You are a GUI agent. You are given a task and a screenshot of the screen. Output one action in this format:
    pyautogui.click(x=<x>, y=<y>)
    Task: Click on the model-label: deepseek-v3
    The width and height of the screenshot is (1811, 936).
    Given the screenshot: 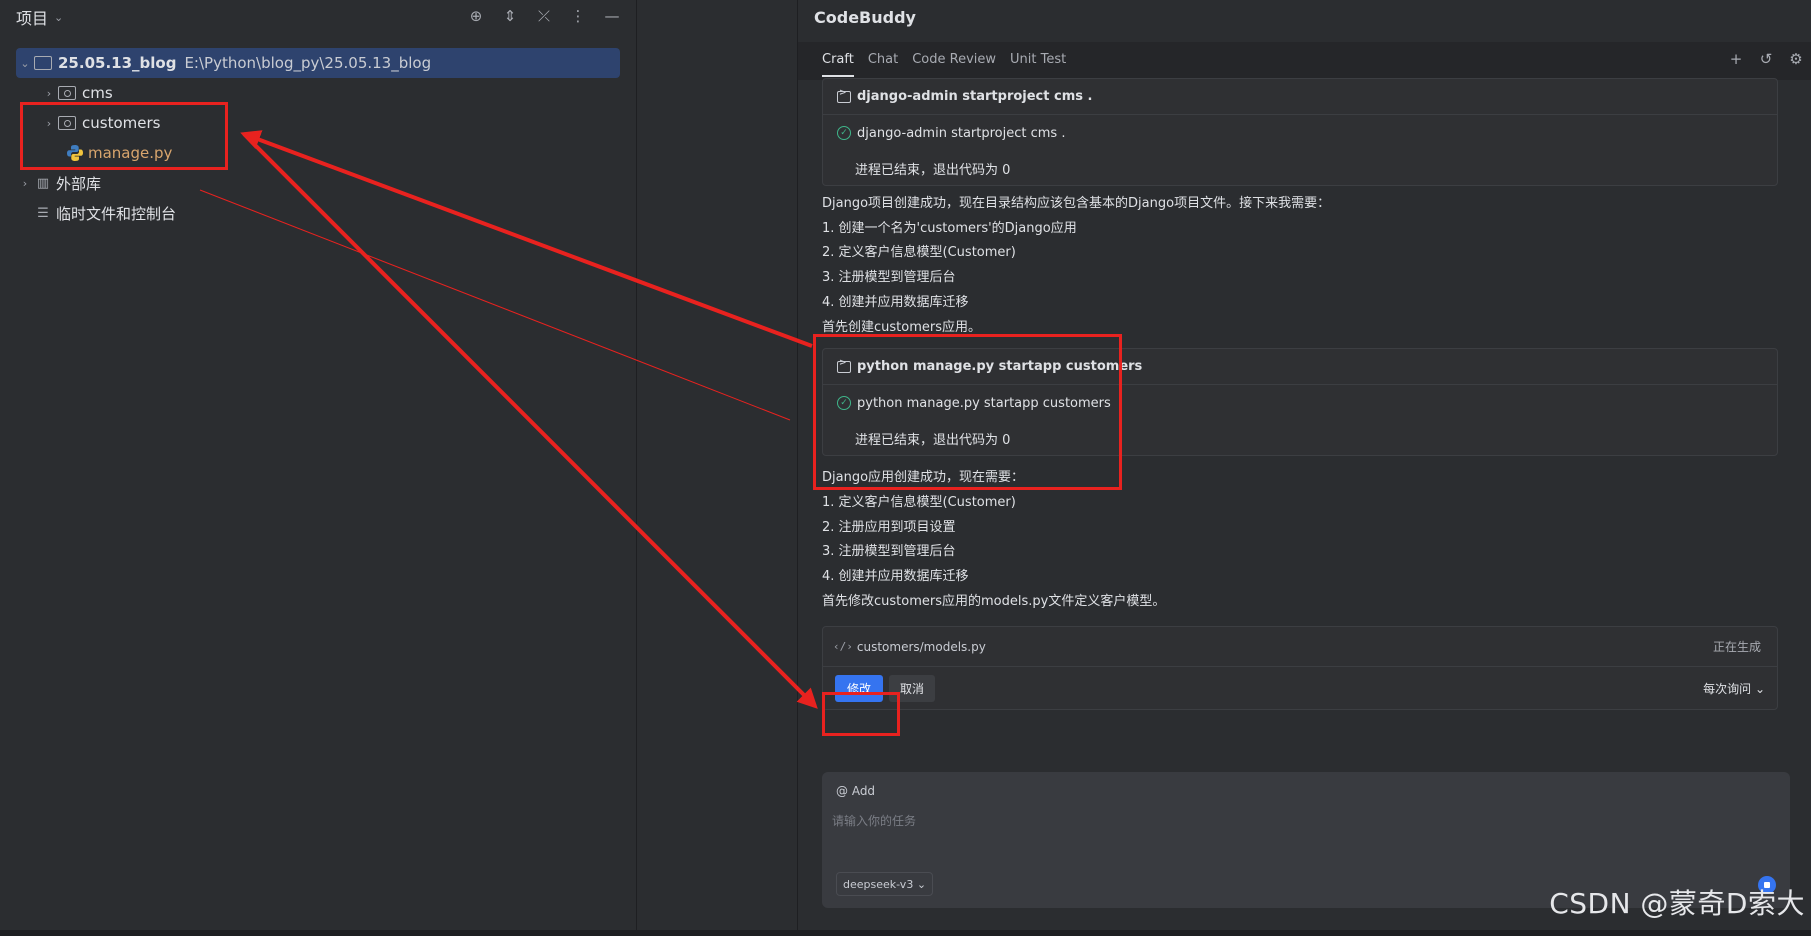 What is the action you would take?
    pyautogui.click(x=878, y=884)
    